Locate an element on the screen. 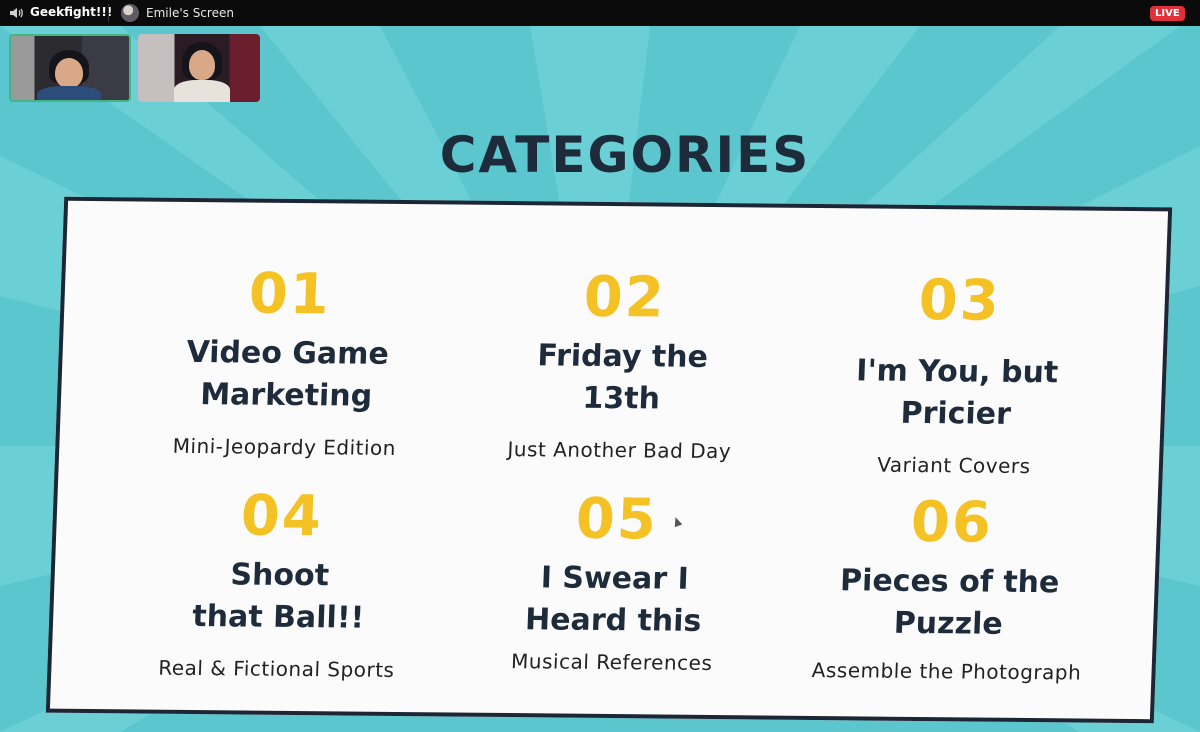 This screenshot has width=1200, height=732. category-name-line: Puzzle is located at coordinates (948, 623).